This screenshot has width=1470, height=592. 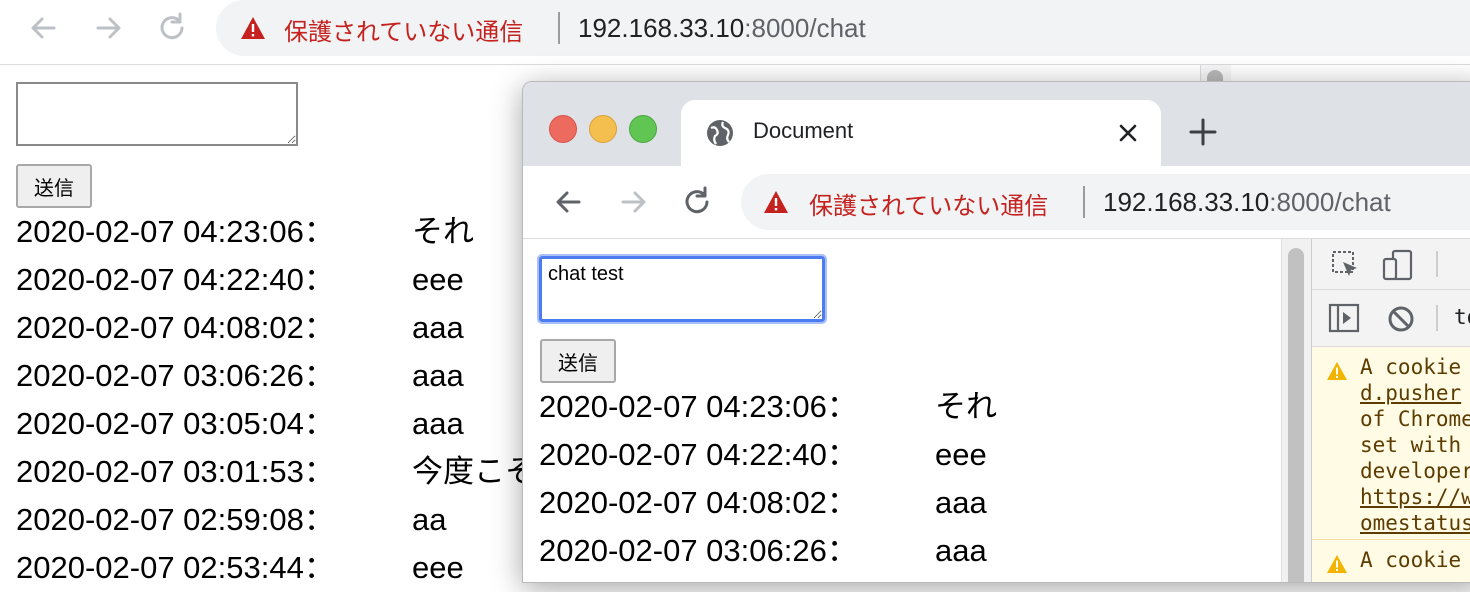 What do you see at coordinates (720, 133) in the screenshot?
I see `globe-icon` at bounding box center [720, 133].